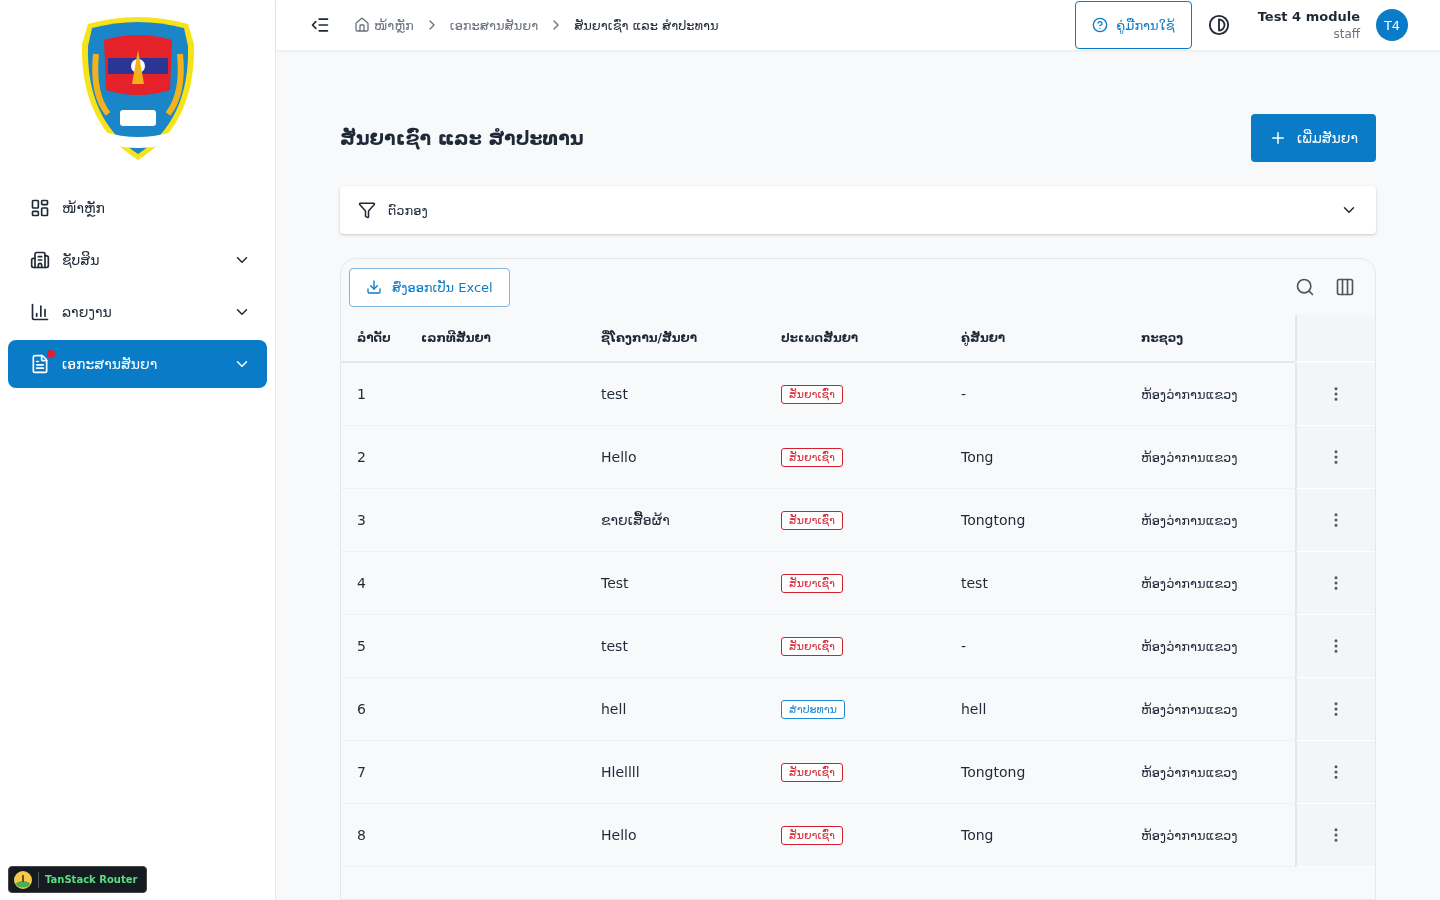  I want to click on user-name: Test 4 module, so click(1308, 16).